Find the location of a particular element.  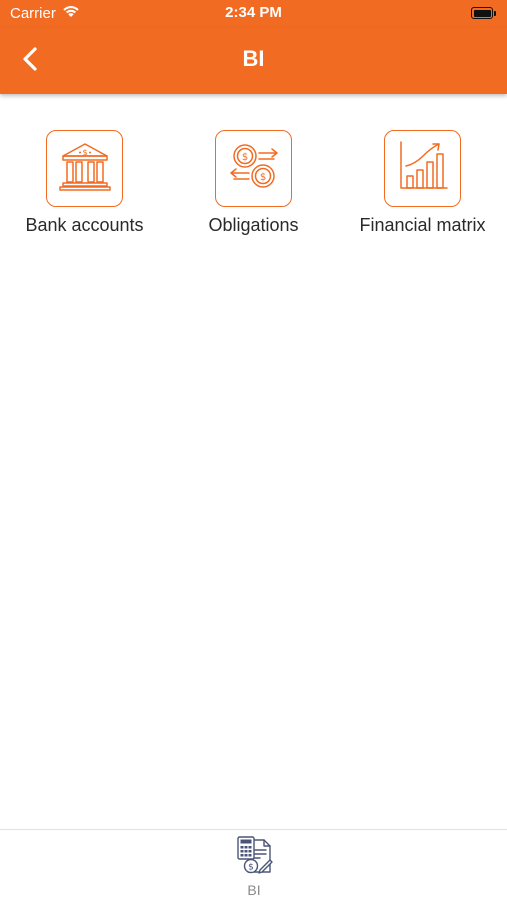

tab-bar: $ BI is located at coordinates (253, 865).